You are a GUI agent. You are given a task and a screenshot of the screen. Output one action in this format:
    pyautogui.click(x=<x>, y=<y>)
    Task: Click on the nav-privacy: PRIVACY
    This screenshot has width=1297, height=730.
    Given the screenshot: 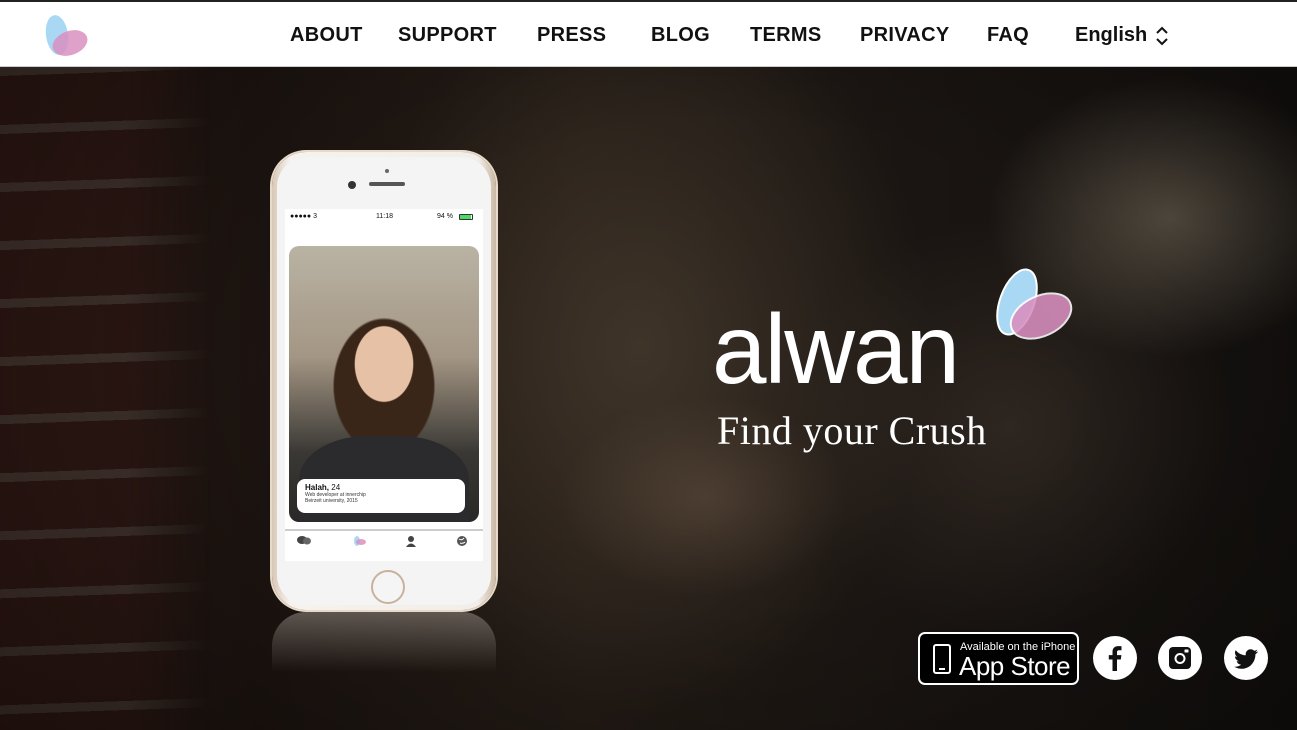 What is the action you would take?
    pyautogui.click(x=905, y=35)
    